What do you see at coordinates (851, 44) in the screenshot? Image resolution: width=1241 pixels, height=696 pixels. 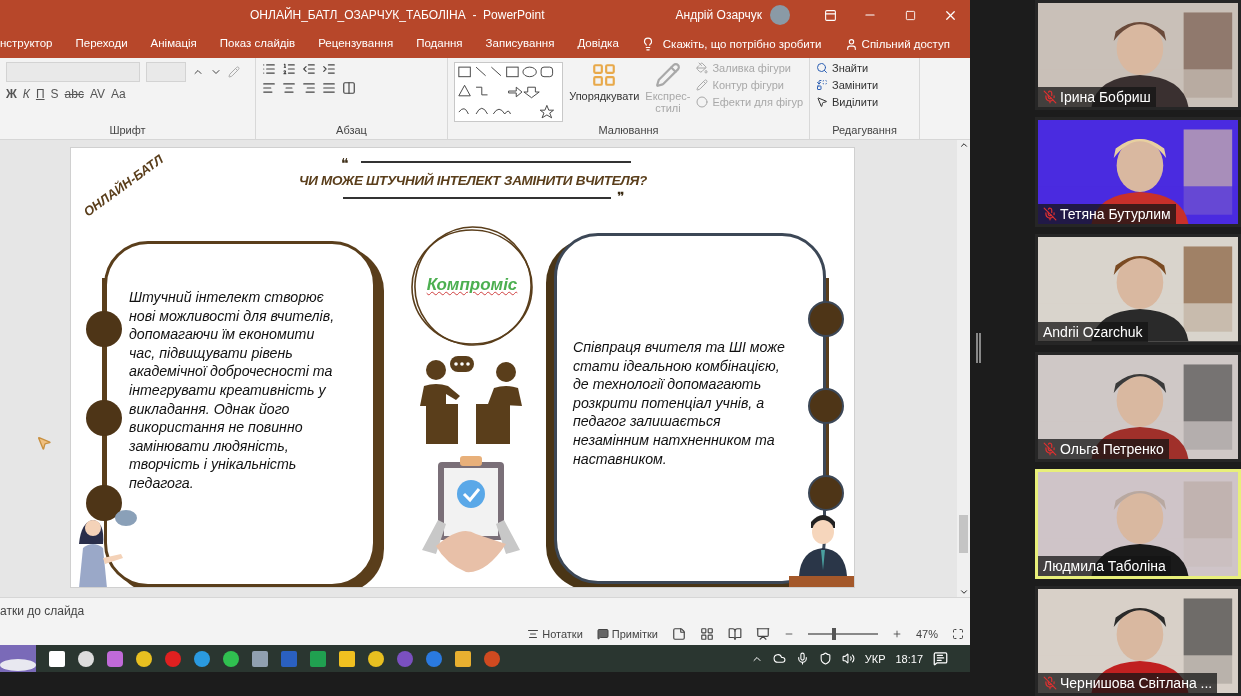 I see `person-icon` at bounding box center [851, 44].